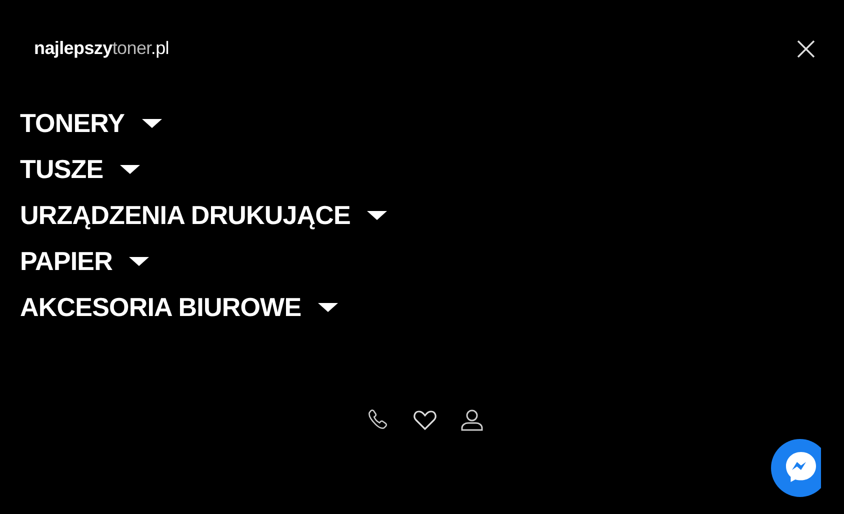 This screenshot has width=844, height=514. I want to click on logo: najlepszytoner.pl, so click(102, 48).